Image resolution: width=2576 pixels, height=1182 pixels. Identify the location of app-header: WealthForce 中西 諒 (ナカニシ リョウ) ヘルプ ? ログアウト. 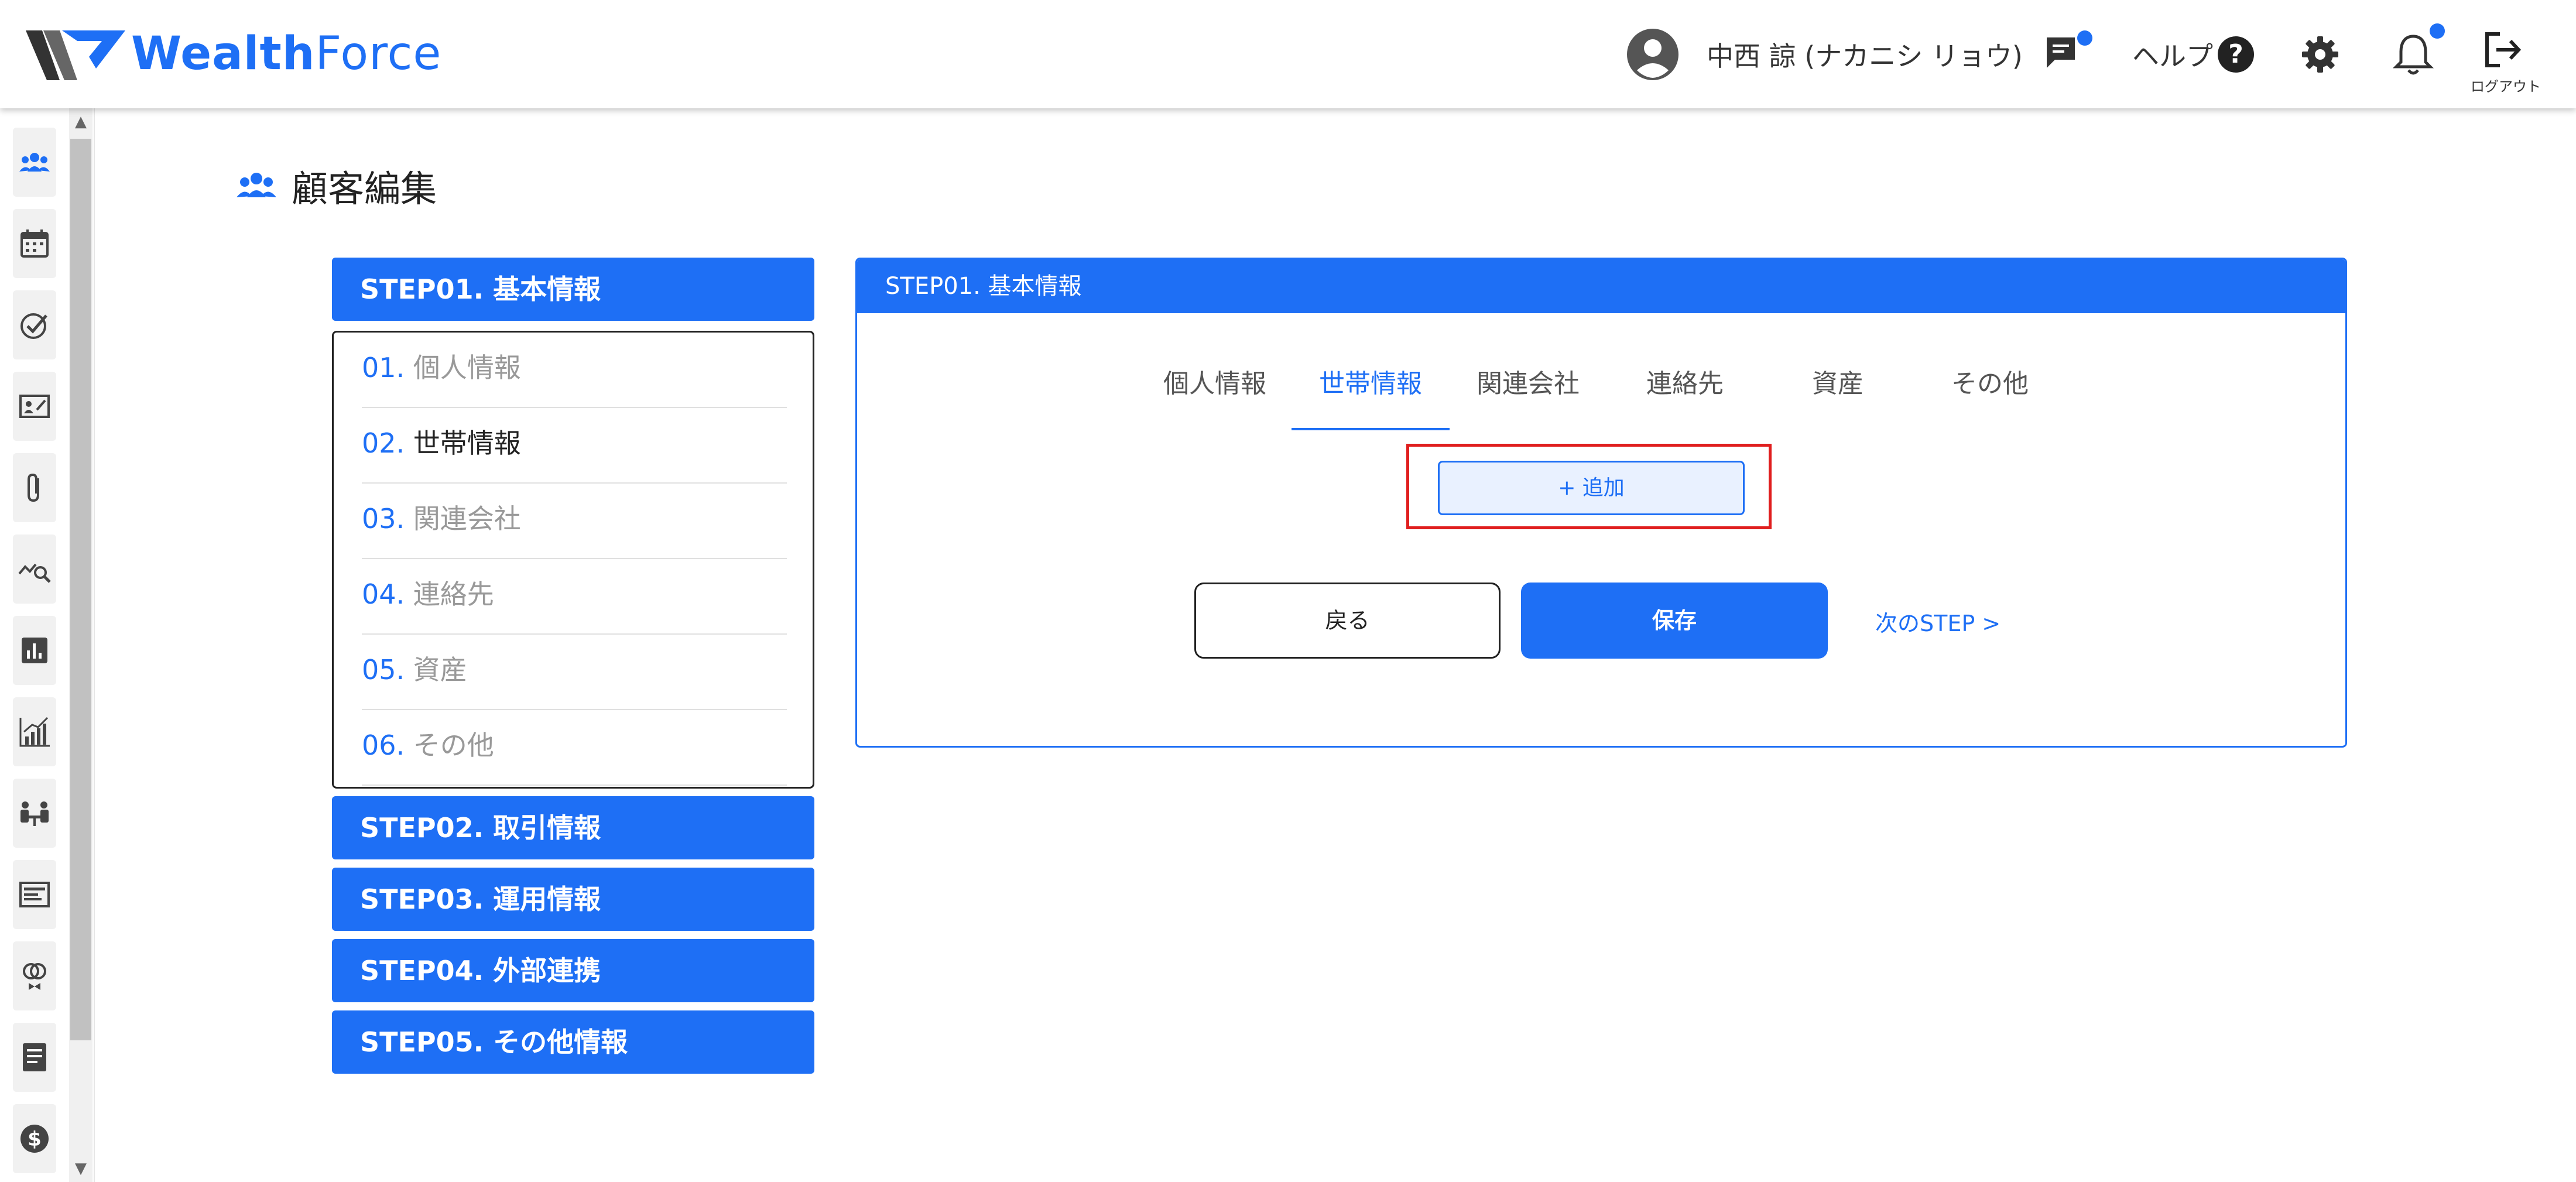
(1288, 54).